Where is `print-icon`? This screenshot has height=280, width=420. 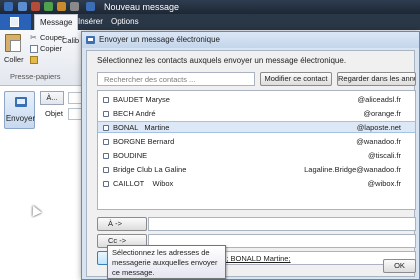
print-icon is located at coordinates (61, 6).